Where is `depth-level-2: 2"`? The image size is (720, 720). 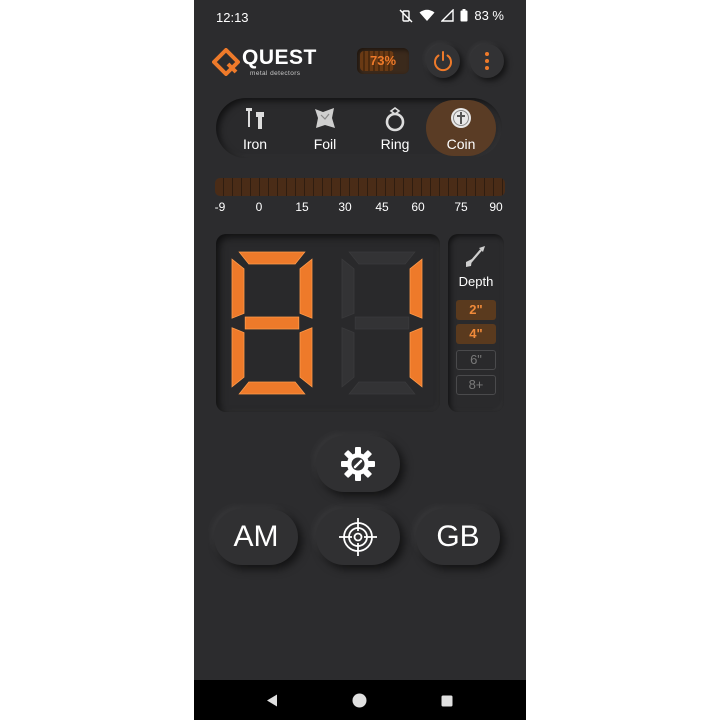
depth-level-2: 2" is located at coordinates (476, 310).